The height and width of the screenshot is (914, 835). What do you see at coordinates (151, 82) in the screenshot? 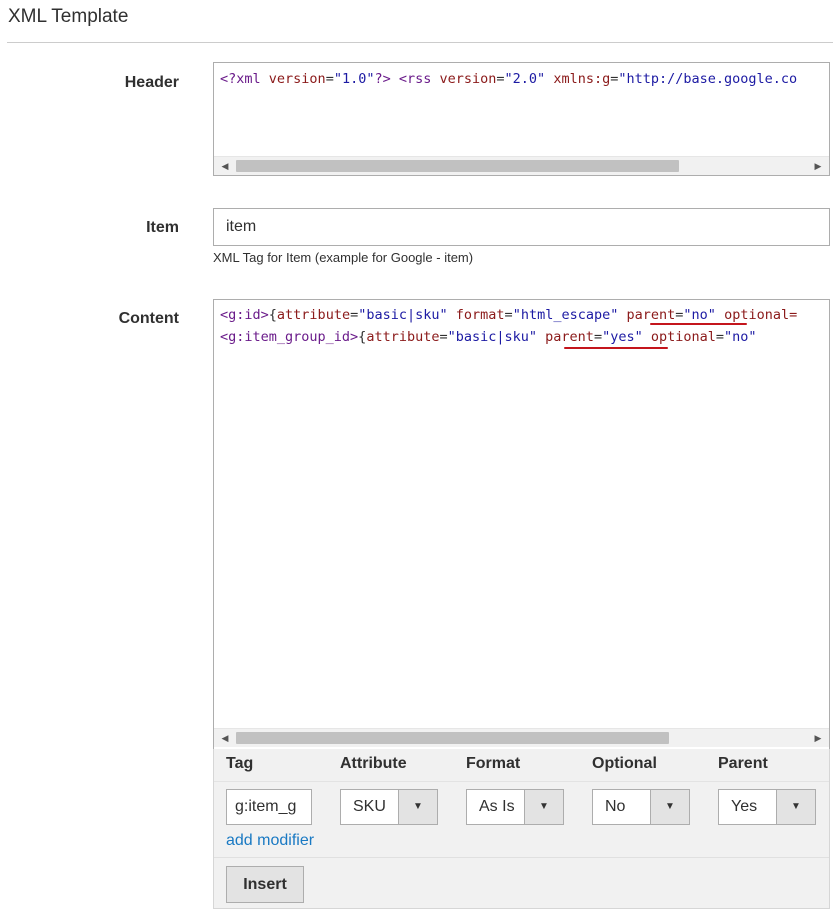
I see `header-label: Header` at bounding box center [151, 82].